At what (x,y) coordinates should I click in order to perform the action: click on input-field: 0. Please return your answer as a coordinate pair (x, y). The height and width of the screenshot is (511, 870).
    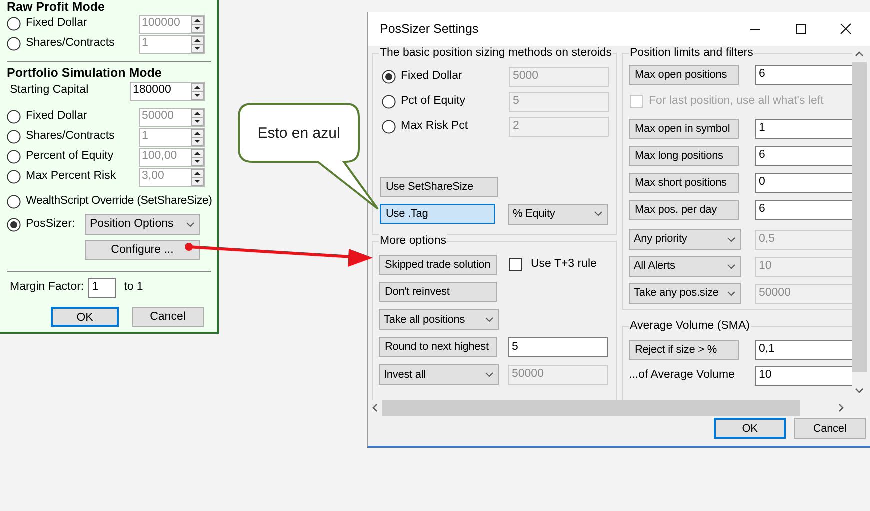
    Looking at the image, I should click on (803, 182).